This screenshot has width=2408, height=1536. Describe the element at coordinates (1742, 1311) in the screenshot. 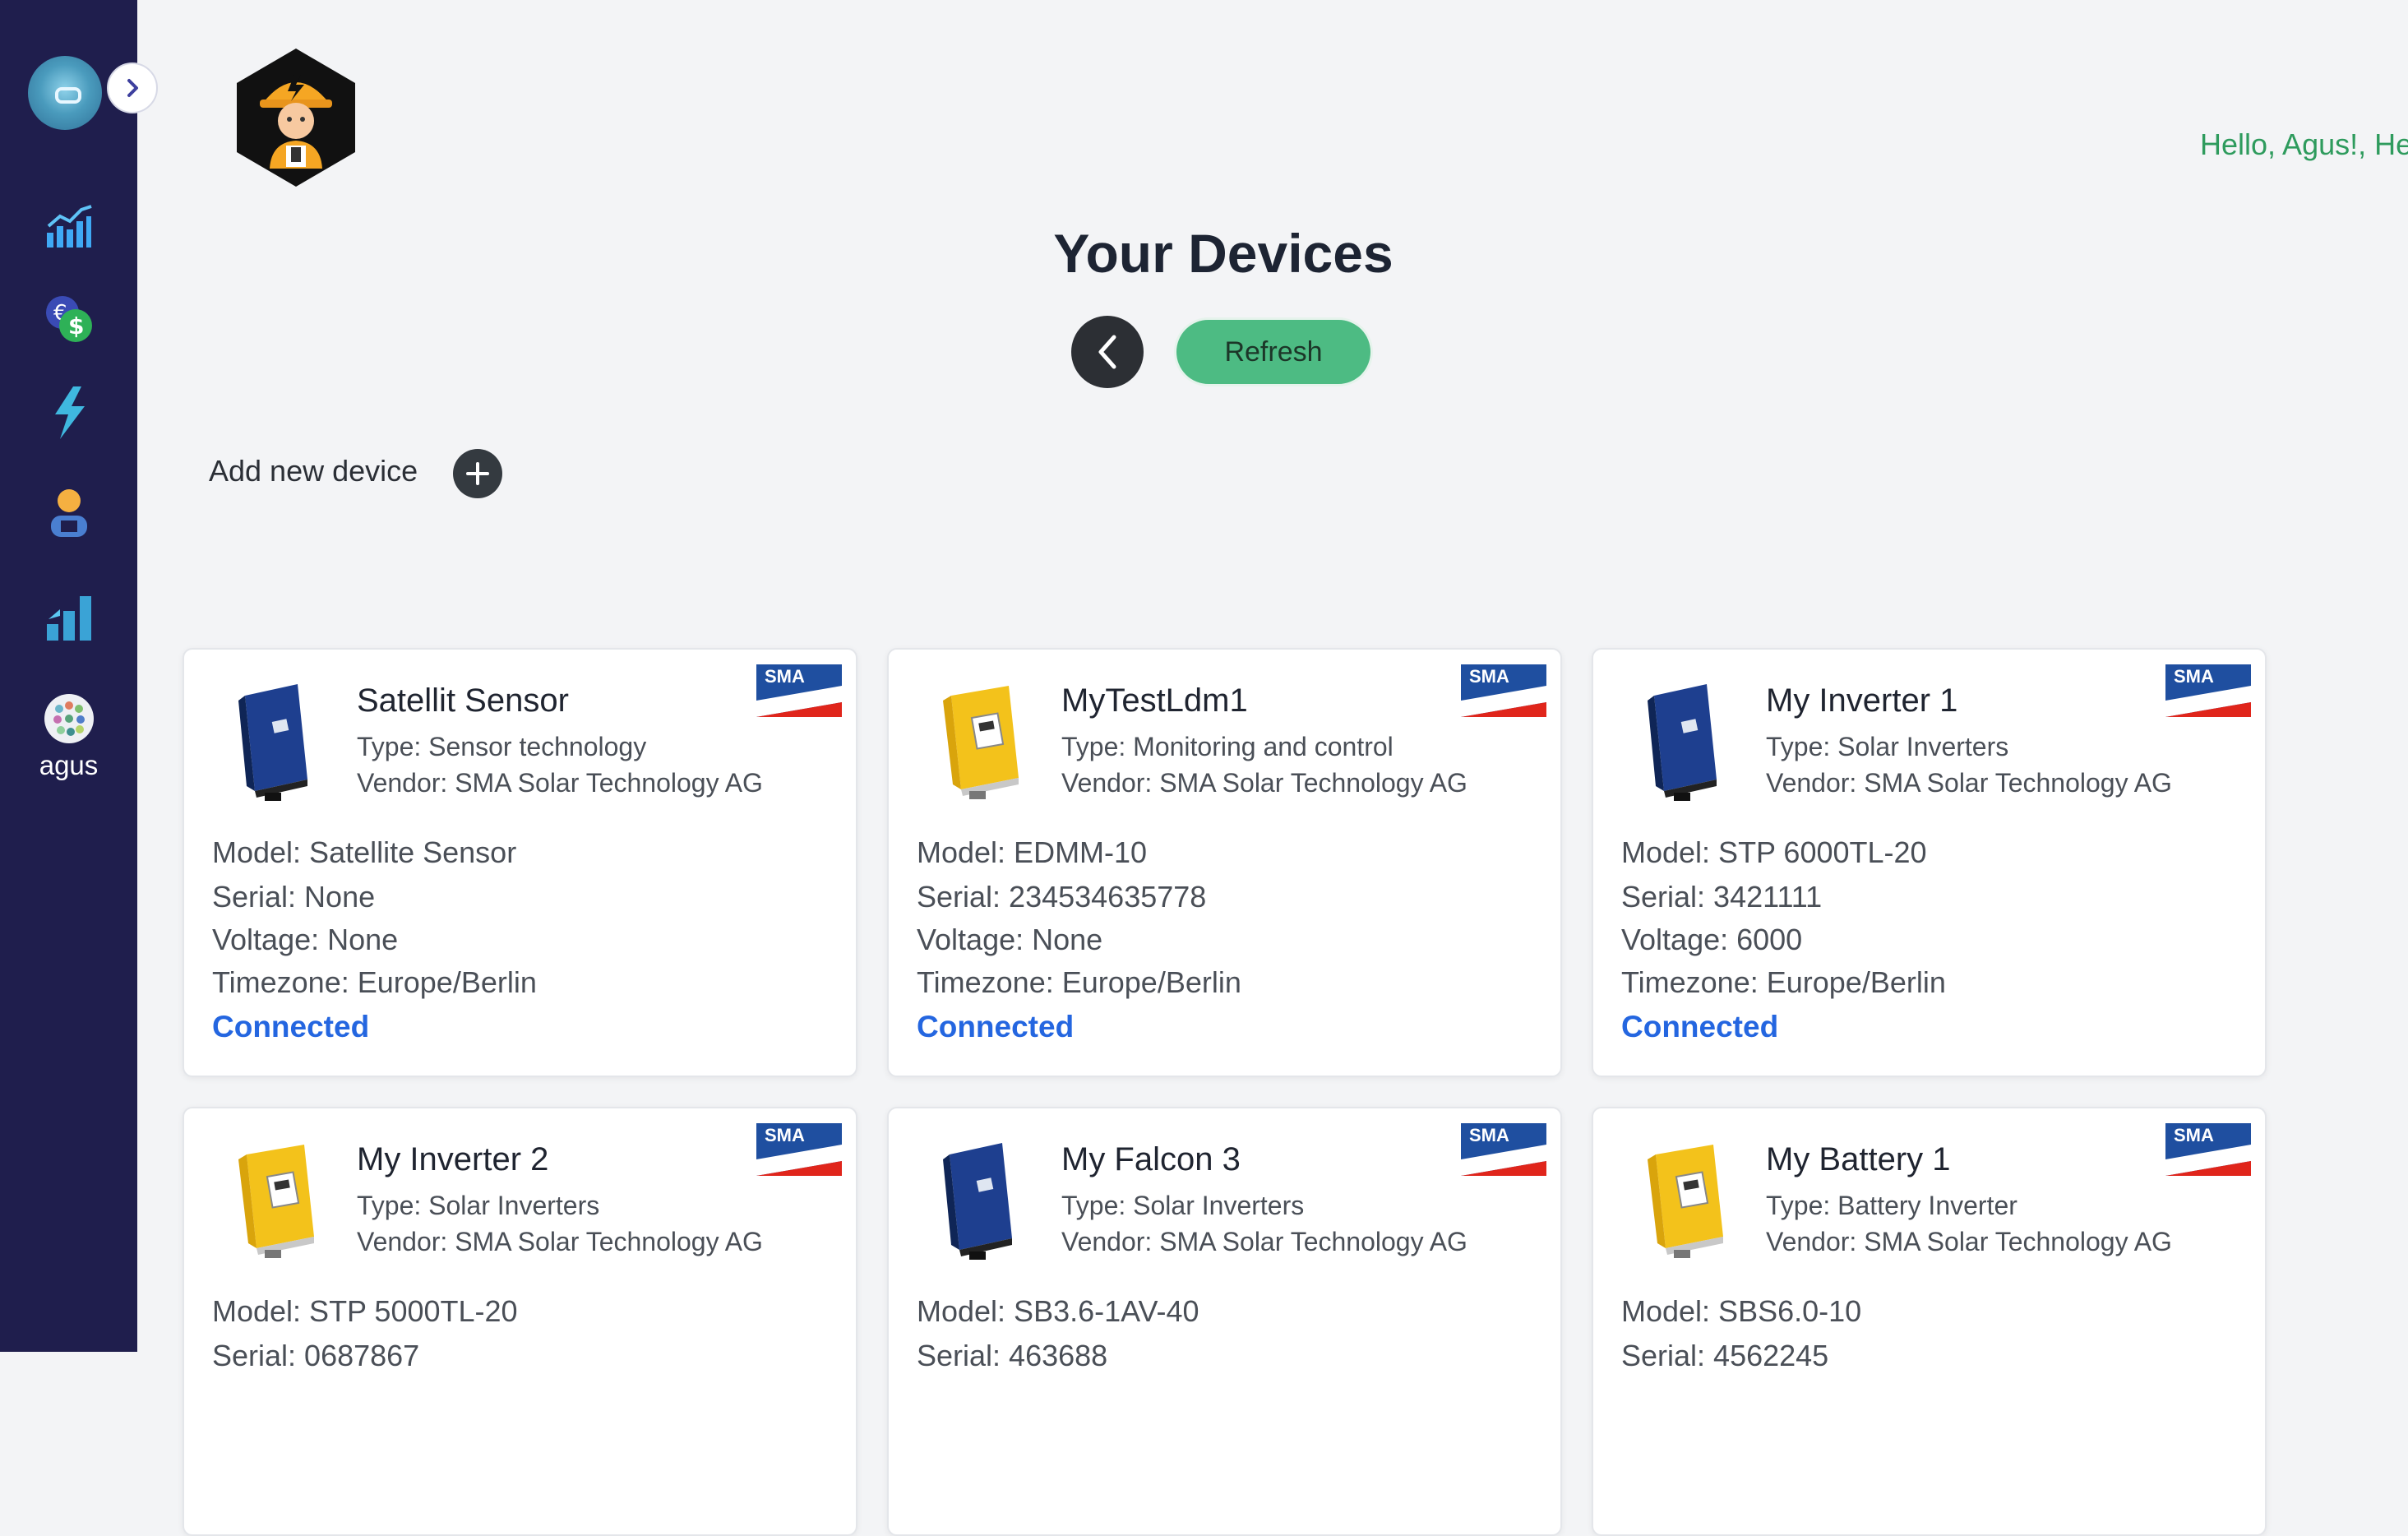

I see `device-model: Model: SBS6.0-10` at that location.